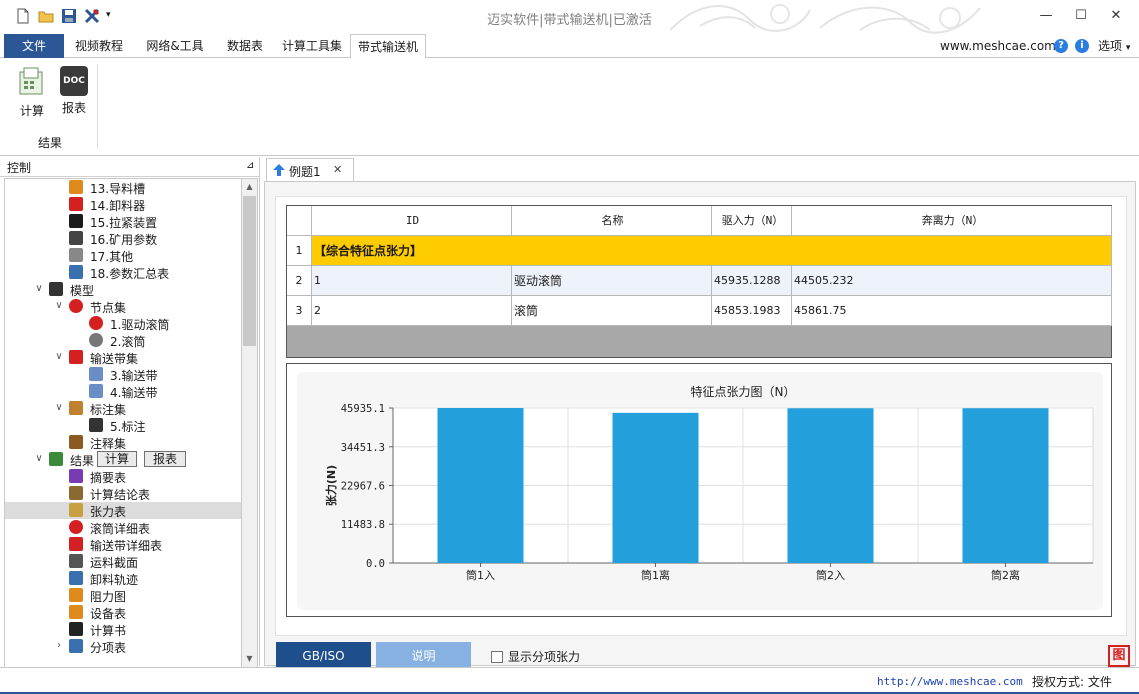 The width and height of the screenshot is (1139, 694). I want to click on column-header-out-force: 奔离力（N）, so click(952, 221).